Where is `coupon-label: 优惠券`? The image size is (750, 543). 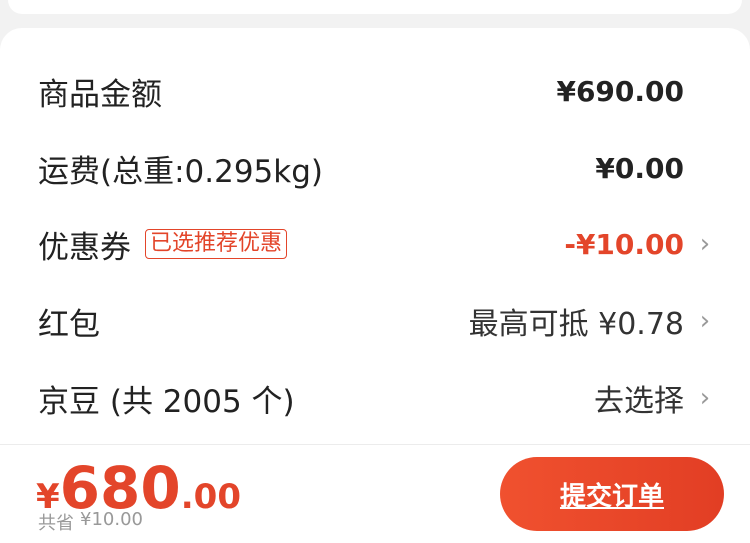 coupon-label: 优惠券 is located at coordinates (84, 247).